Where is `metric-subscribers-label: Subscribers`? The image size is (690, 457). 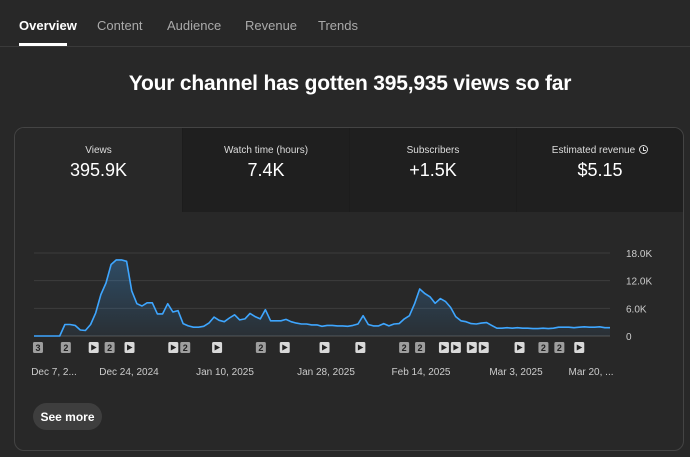
metric-subscribers-label: Subscribers is located at coordinates (433, 150).